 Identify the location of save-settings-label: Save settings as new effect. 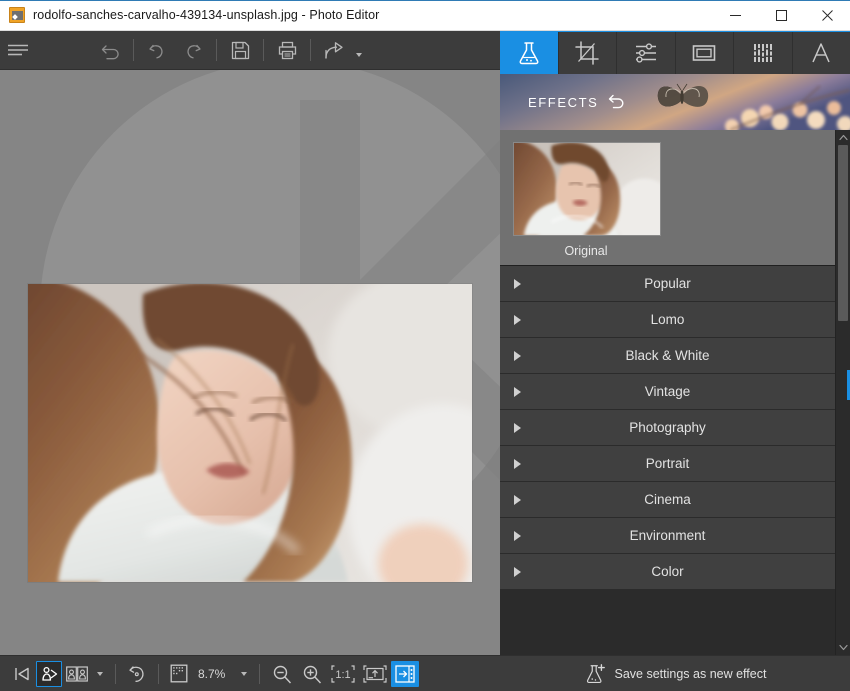
(690, 673).